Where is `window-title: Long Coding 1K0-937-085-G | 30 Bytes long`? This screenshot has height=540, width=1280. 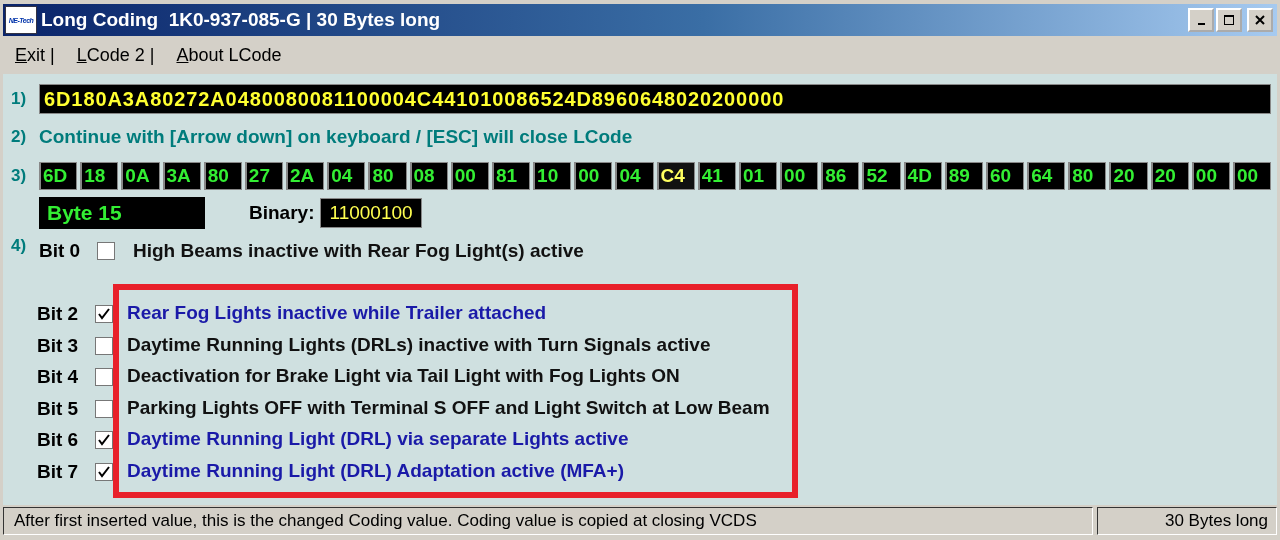
window-title: Long Coding 1K0-937-085-G | 30 Bytes long is located at coordinates (241, 20).